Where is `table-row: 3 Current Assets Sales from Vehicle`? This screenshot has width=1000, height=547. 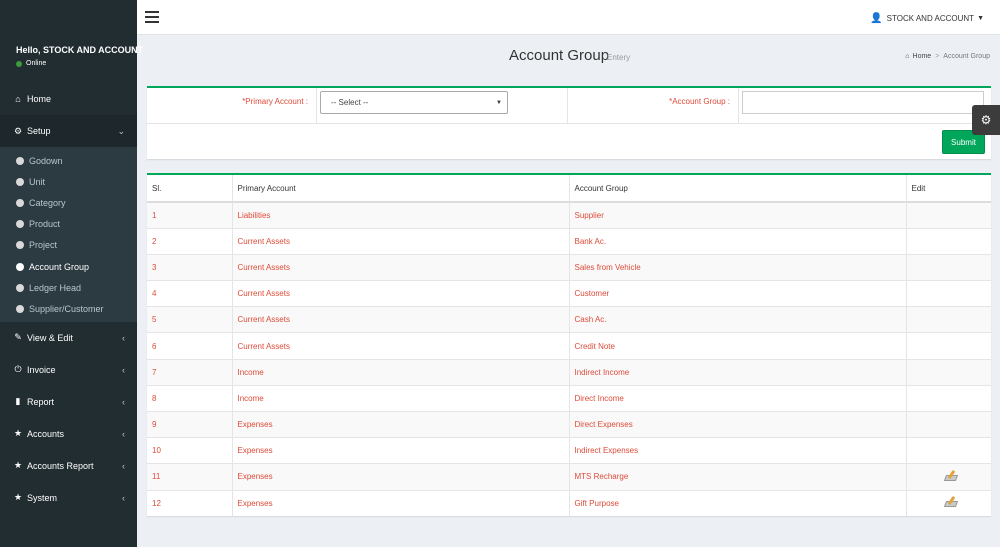 table-row: 3 Current Assets Sales from Vehicle is located at coordinates (569, 267).